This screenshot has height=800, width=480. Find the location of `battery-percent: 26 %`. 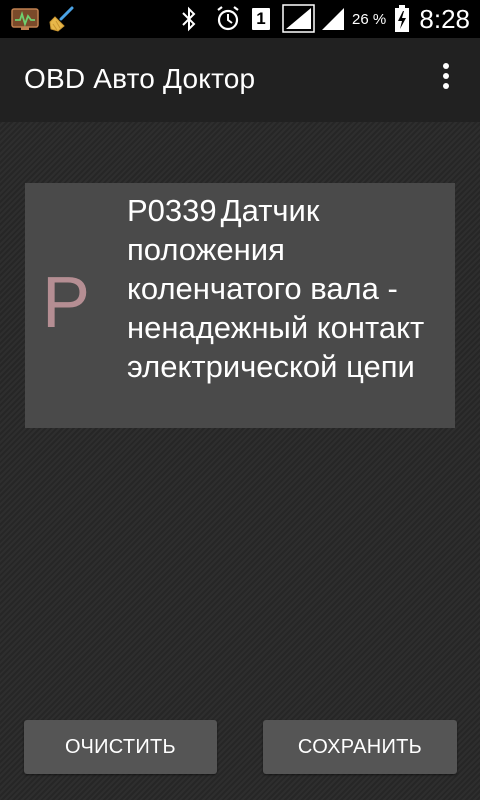

battery-percent: 26 % is located at coordinates (369, 19).